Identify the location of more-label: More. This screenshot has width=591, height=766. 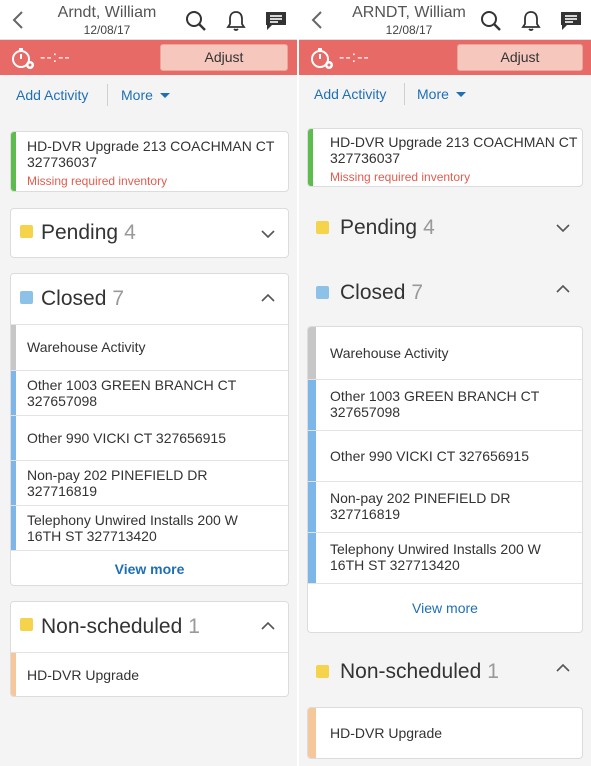
(137, 95).